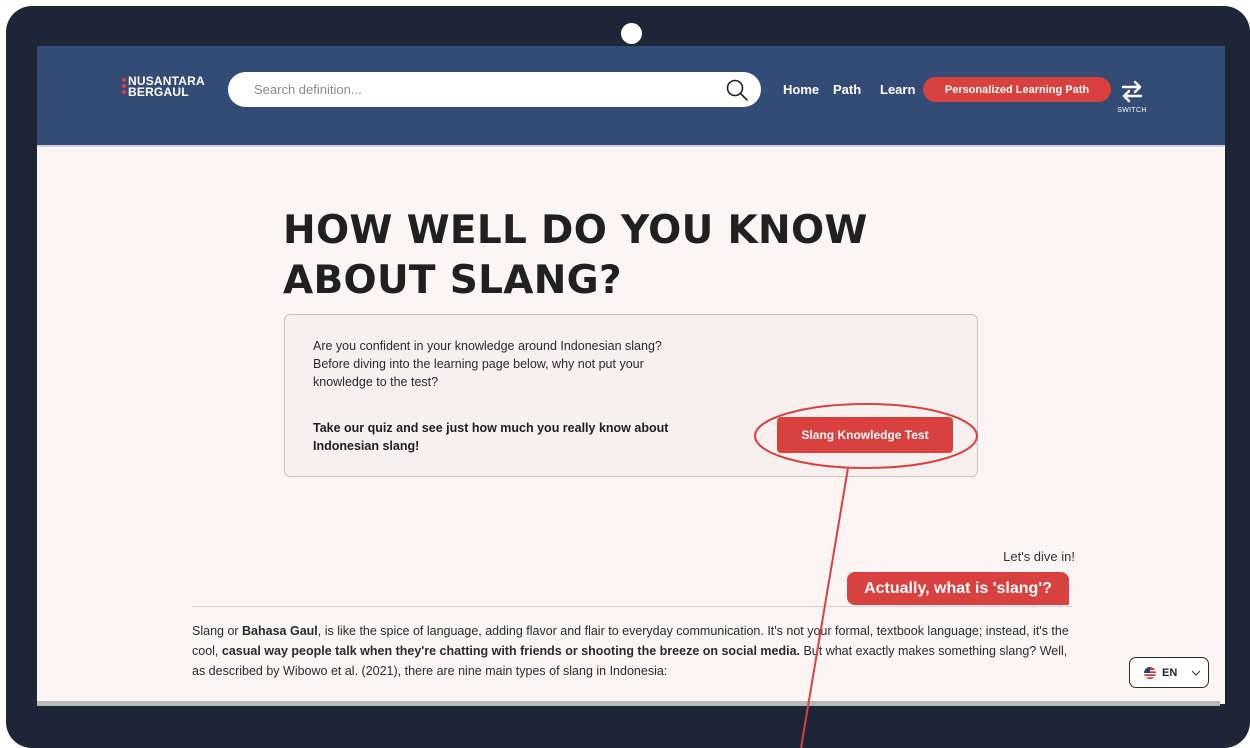 This screenshot has height=748, width=1250. What do you see at coordinates (575, 230) in the screenshot?
I see `hero-title-line-1: HOW WELL DO YOU KNOW` at bounding box center [575, 230].